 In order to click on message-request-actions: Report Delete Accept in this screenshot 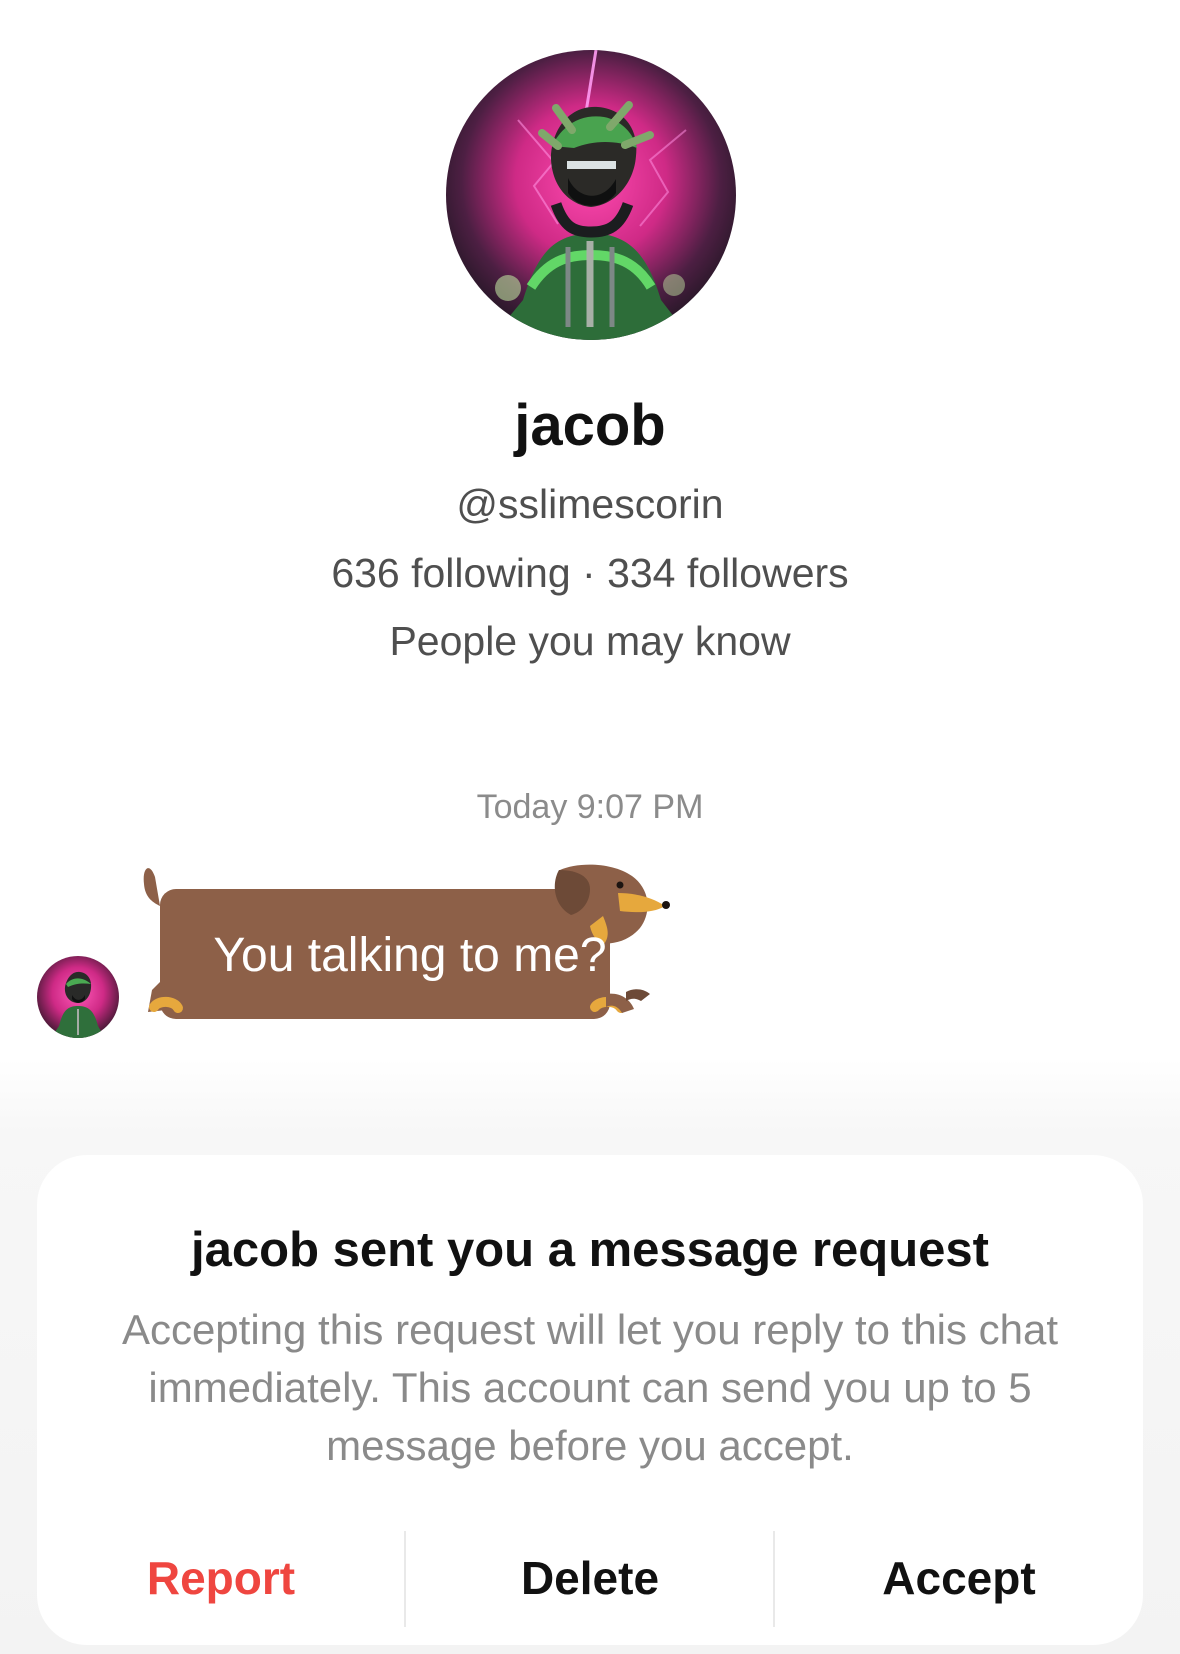, I will do `click(590, 1578)`.